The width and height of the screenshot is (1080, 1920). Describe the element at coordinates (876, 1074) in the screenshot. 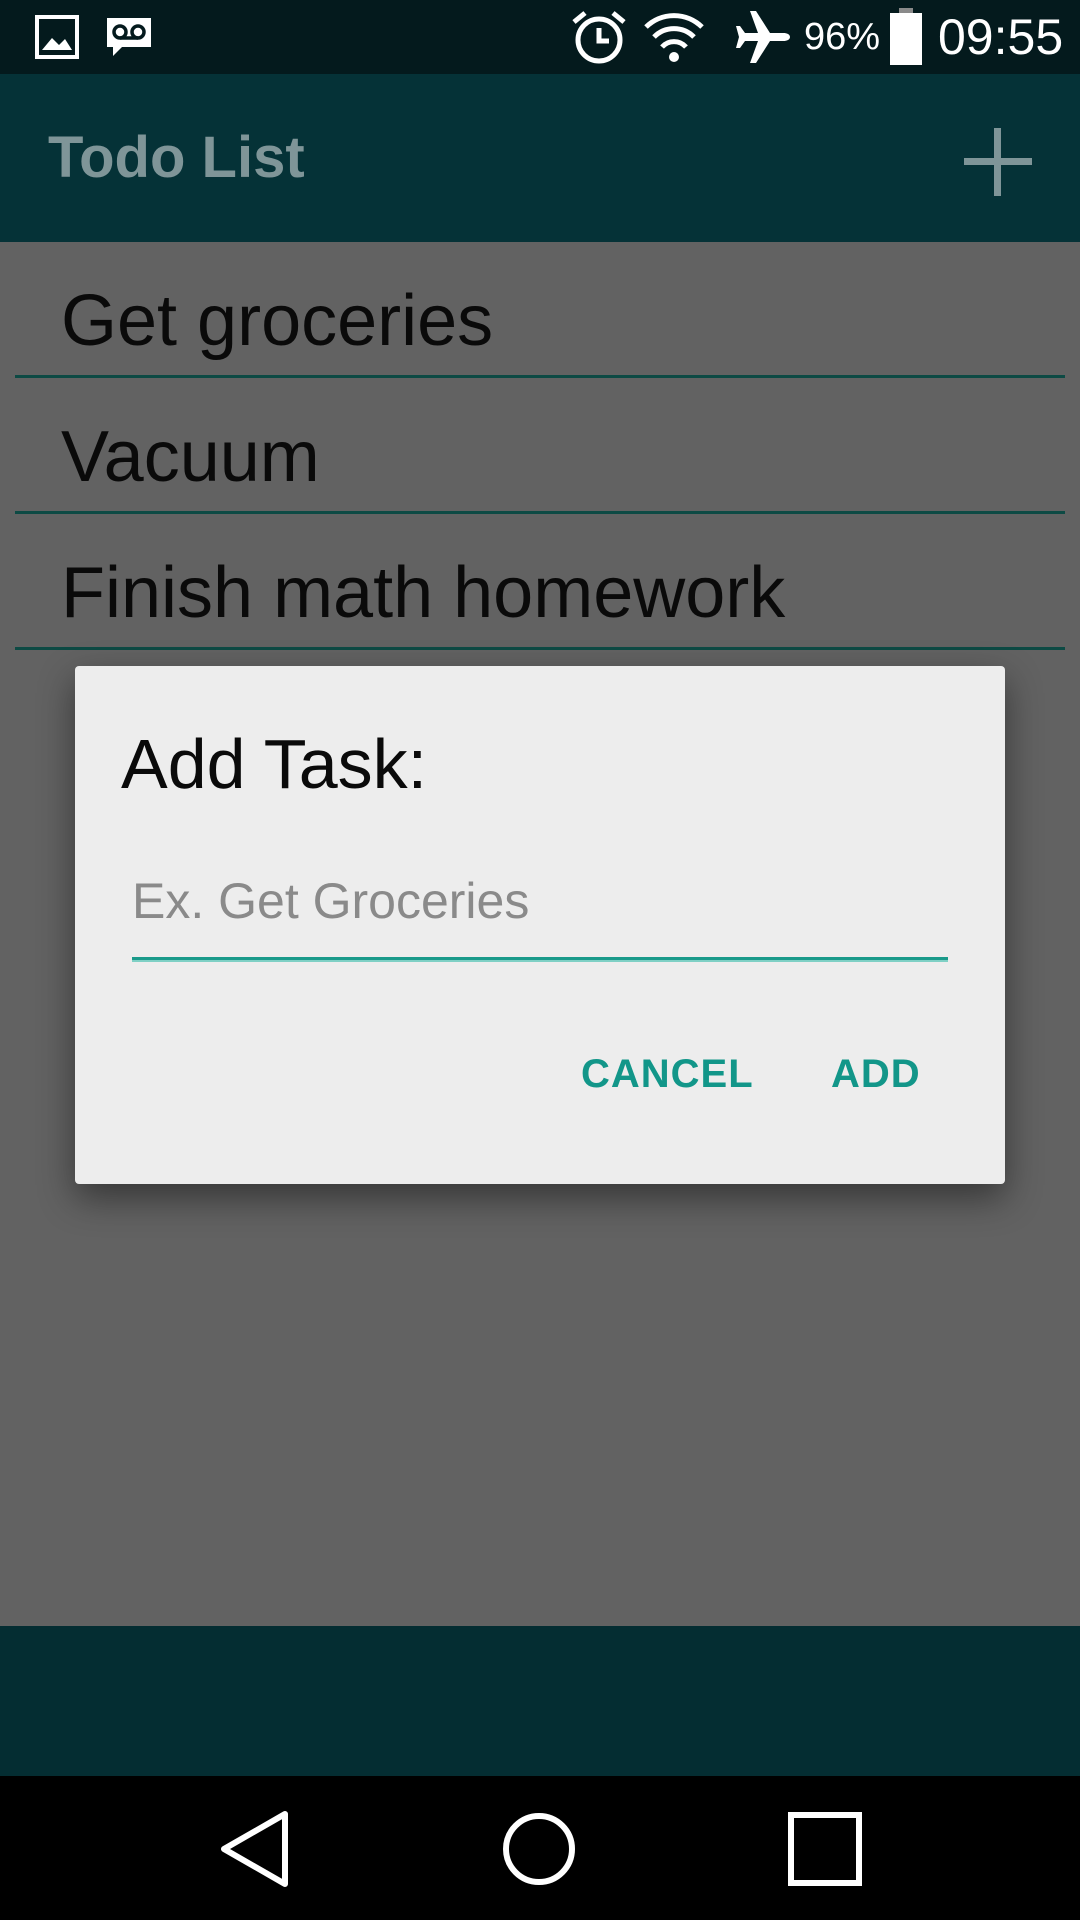

I see `add-button: ADD` at that location.